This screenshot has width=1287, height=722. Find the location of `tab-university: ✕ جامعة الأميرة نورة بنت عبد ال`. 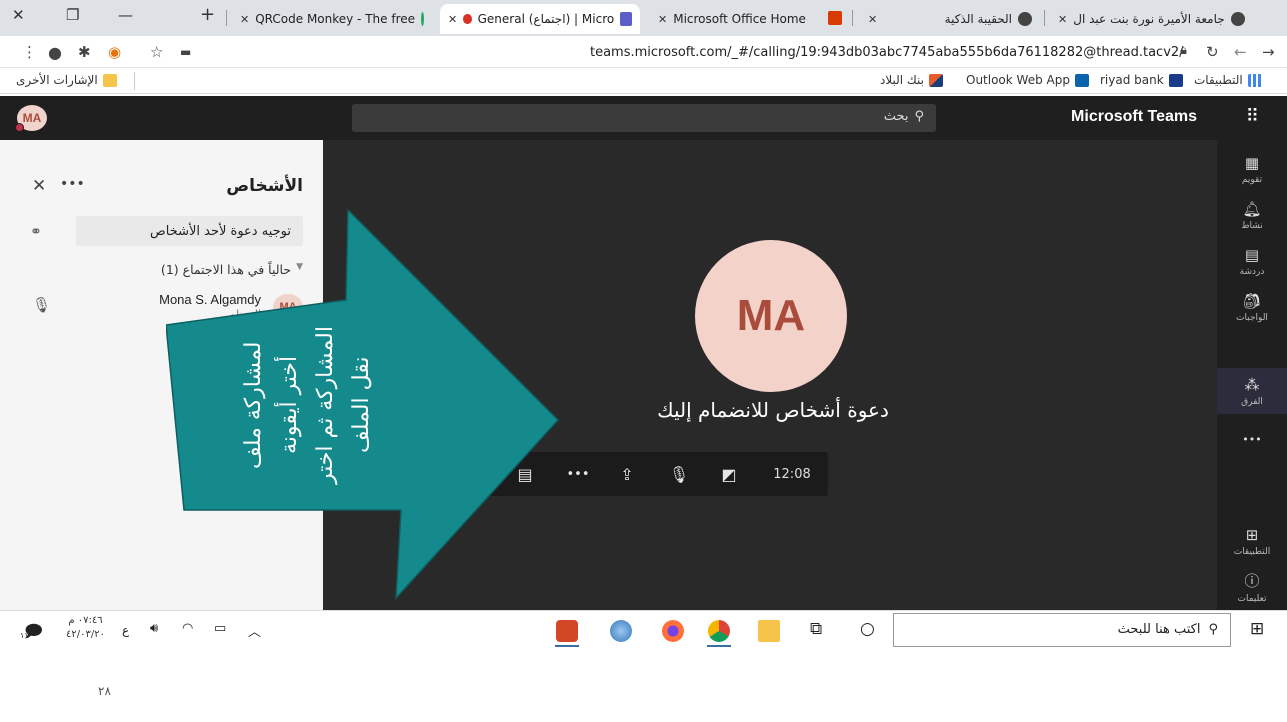

tab-university: ✕ جامعة الأميرة نورة بنت عبد ال is located at coordinates (1167, 19).